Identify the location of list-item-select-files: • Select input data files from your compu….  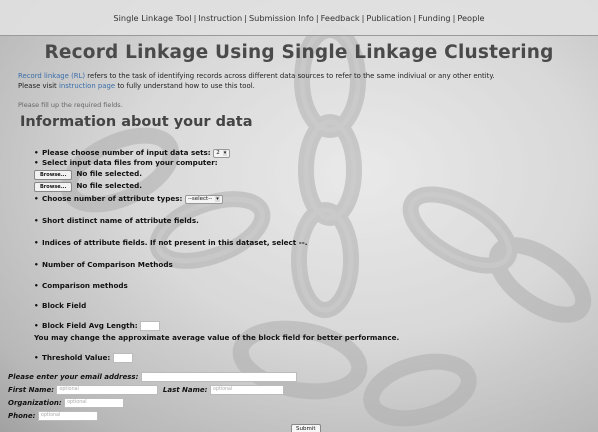
(126, 162).